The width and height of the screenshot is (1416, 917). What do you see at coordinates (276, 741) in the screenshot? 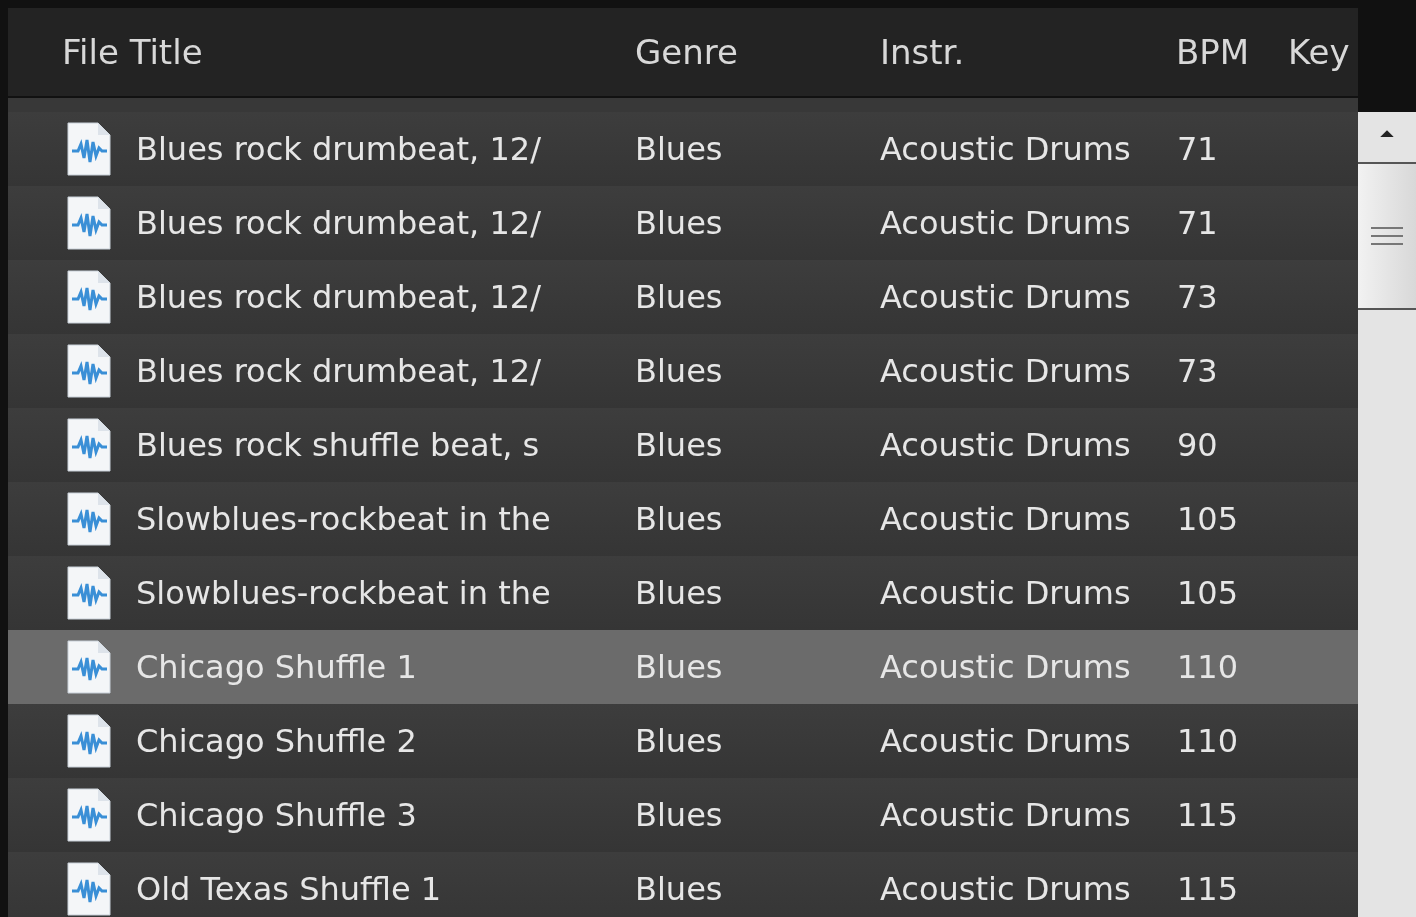
I see `file-title: Chicago Shuffle 2` at bounding box center [276, 741].